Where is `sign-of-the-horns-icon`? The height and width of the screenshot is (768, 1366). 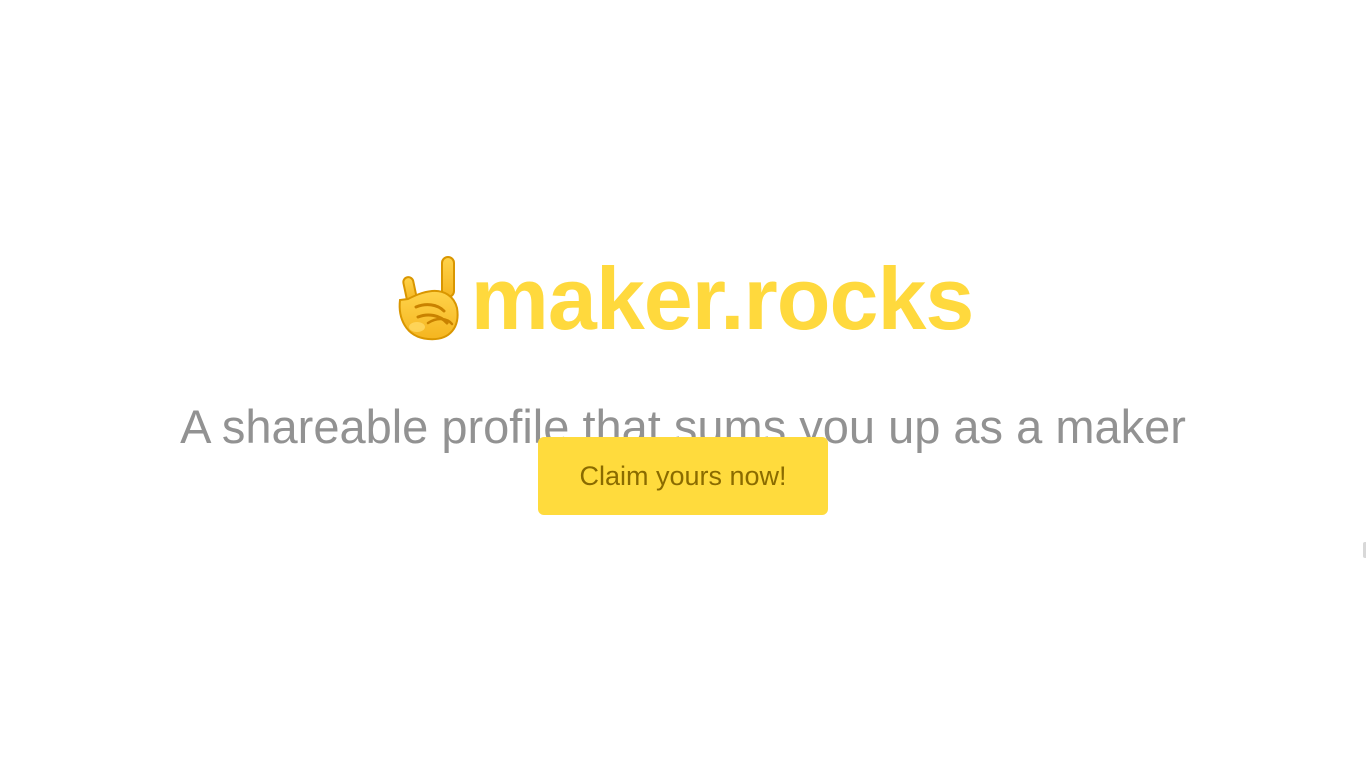
sign-of-the-horns-icon is located at coordinates (428, 298).